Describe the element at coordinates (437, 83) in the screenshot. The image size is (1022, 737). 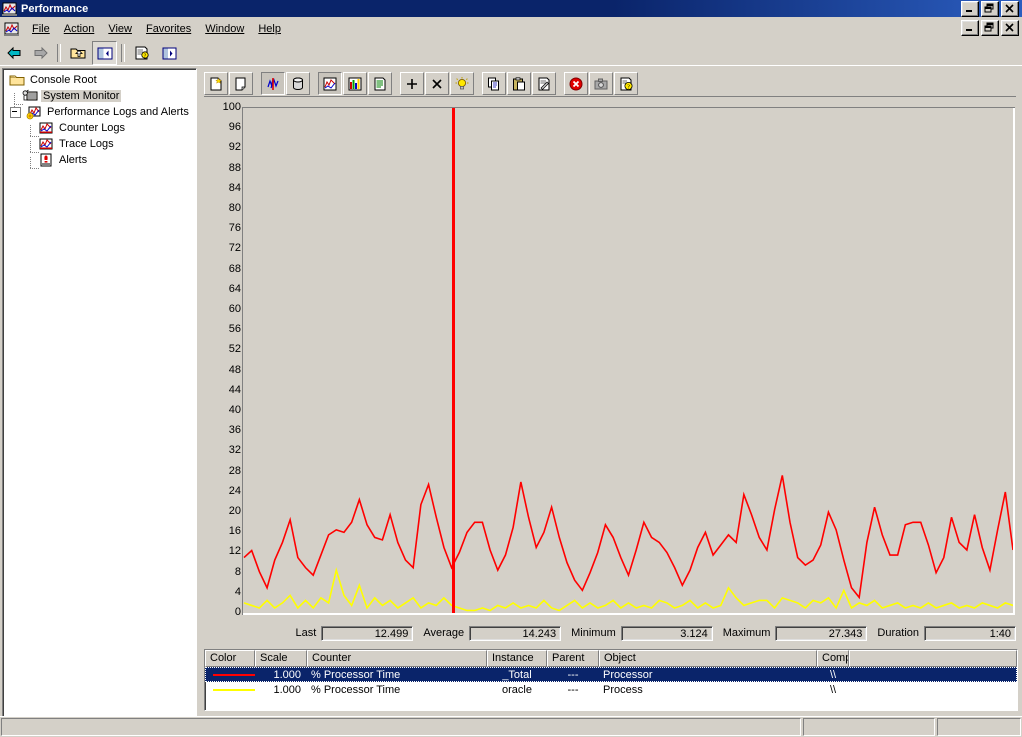
I see `delete-counter-icon` at that location.